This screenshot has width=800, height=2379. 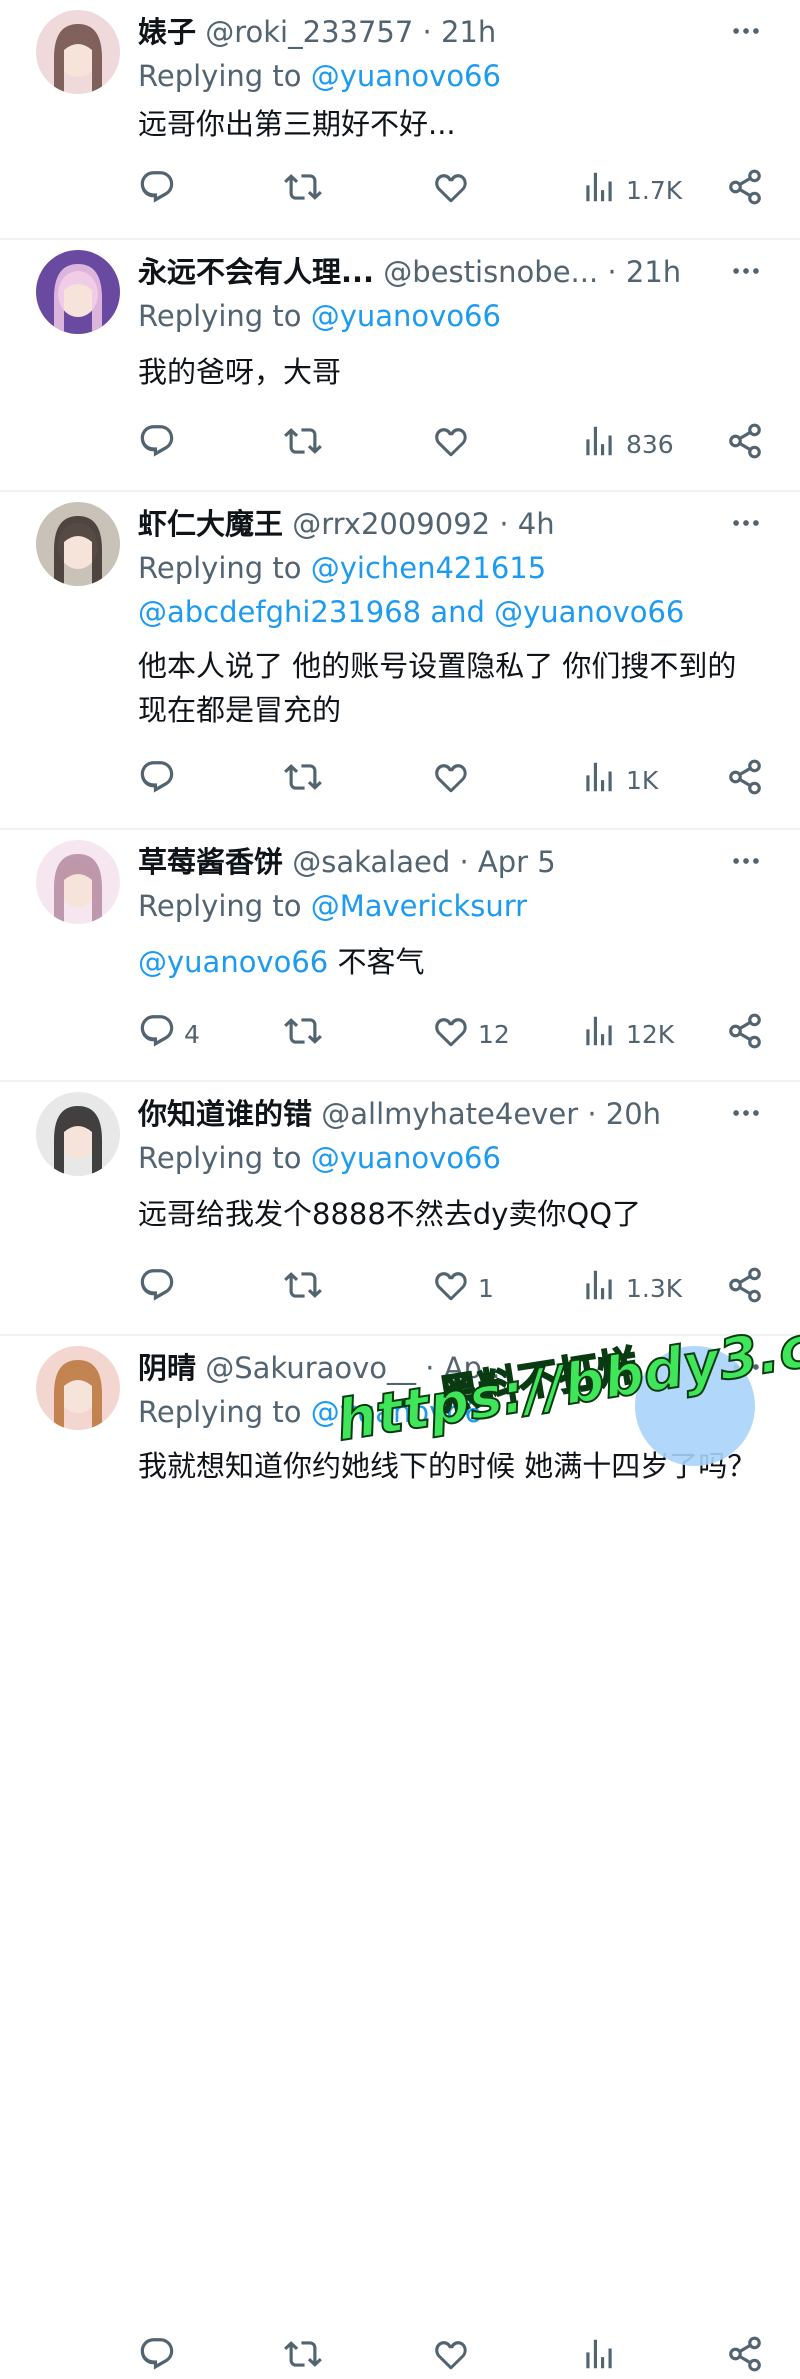 What do you see at coordinates (536, 524) in the screenshot?
I see `timestamp: 4h` at bounding box center [536, 524].